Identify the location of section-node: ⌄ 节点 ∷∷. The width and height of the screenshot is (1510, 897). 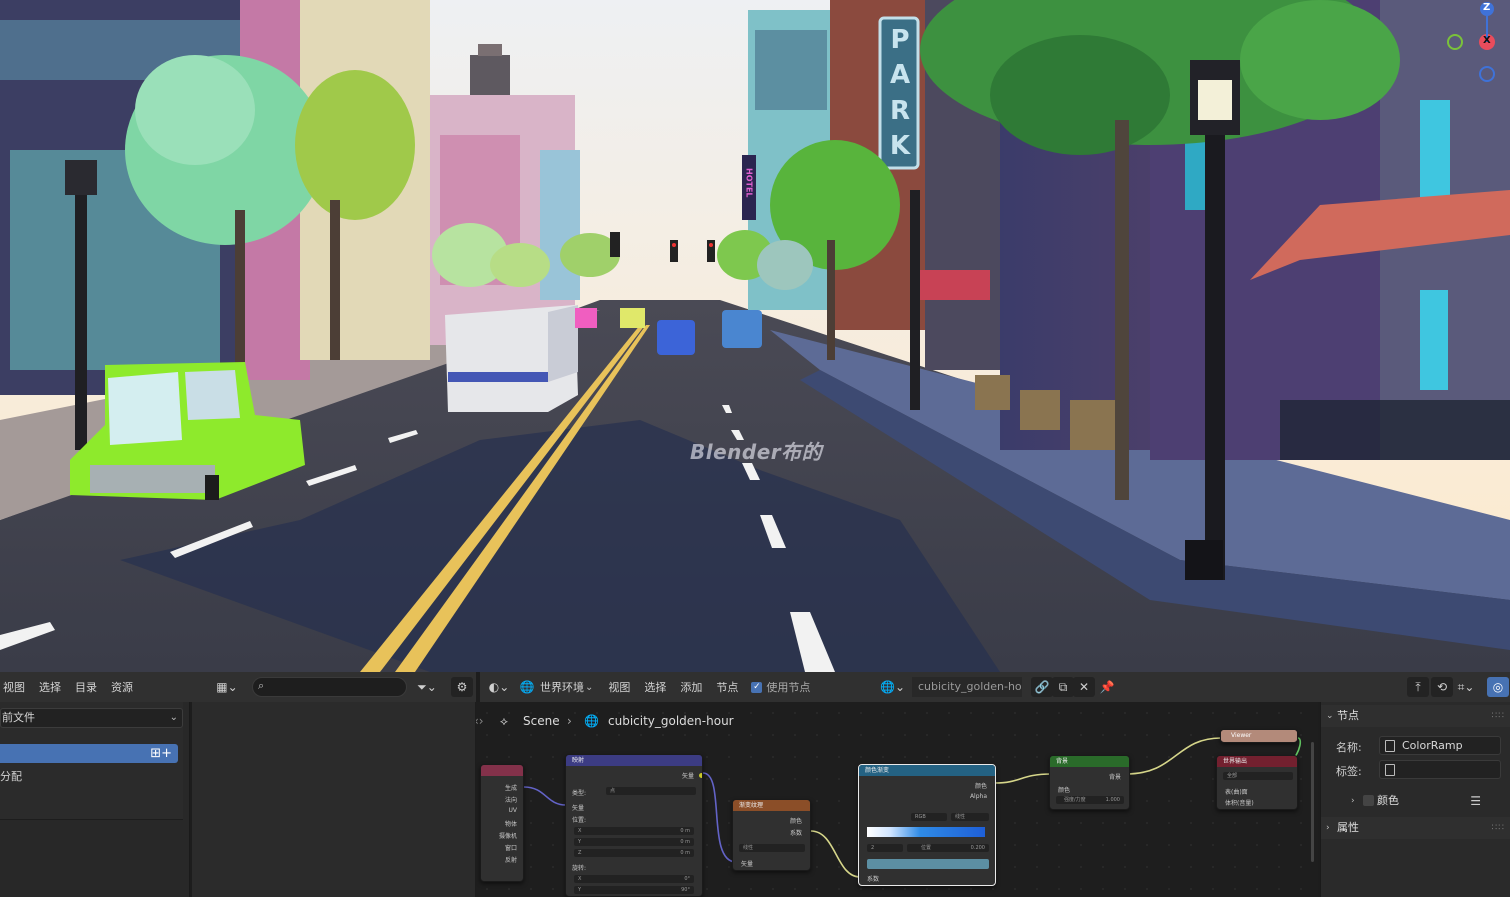
(1415, 716).